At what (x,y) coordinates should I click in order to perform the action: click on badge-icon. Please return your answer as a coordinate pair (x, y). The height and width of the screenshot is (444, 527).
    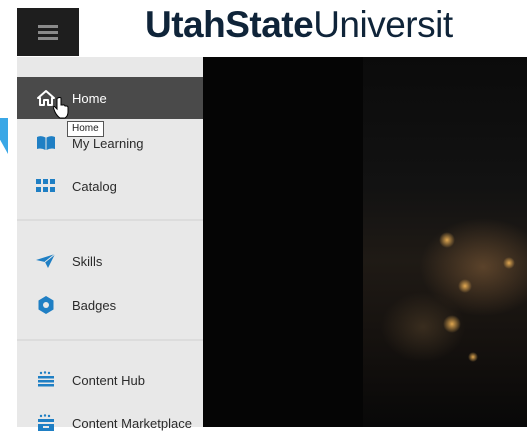
    Looking at the image, I should click on (46, 305).